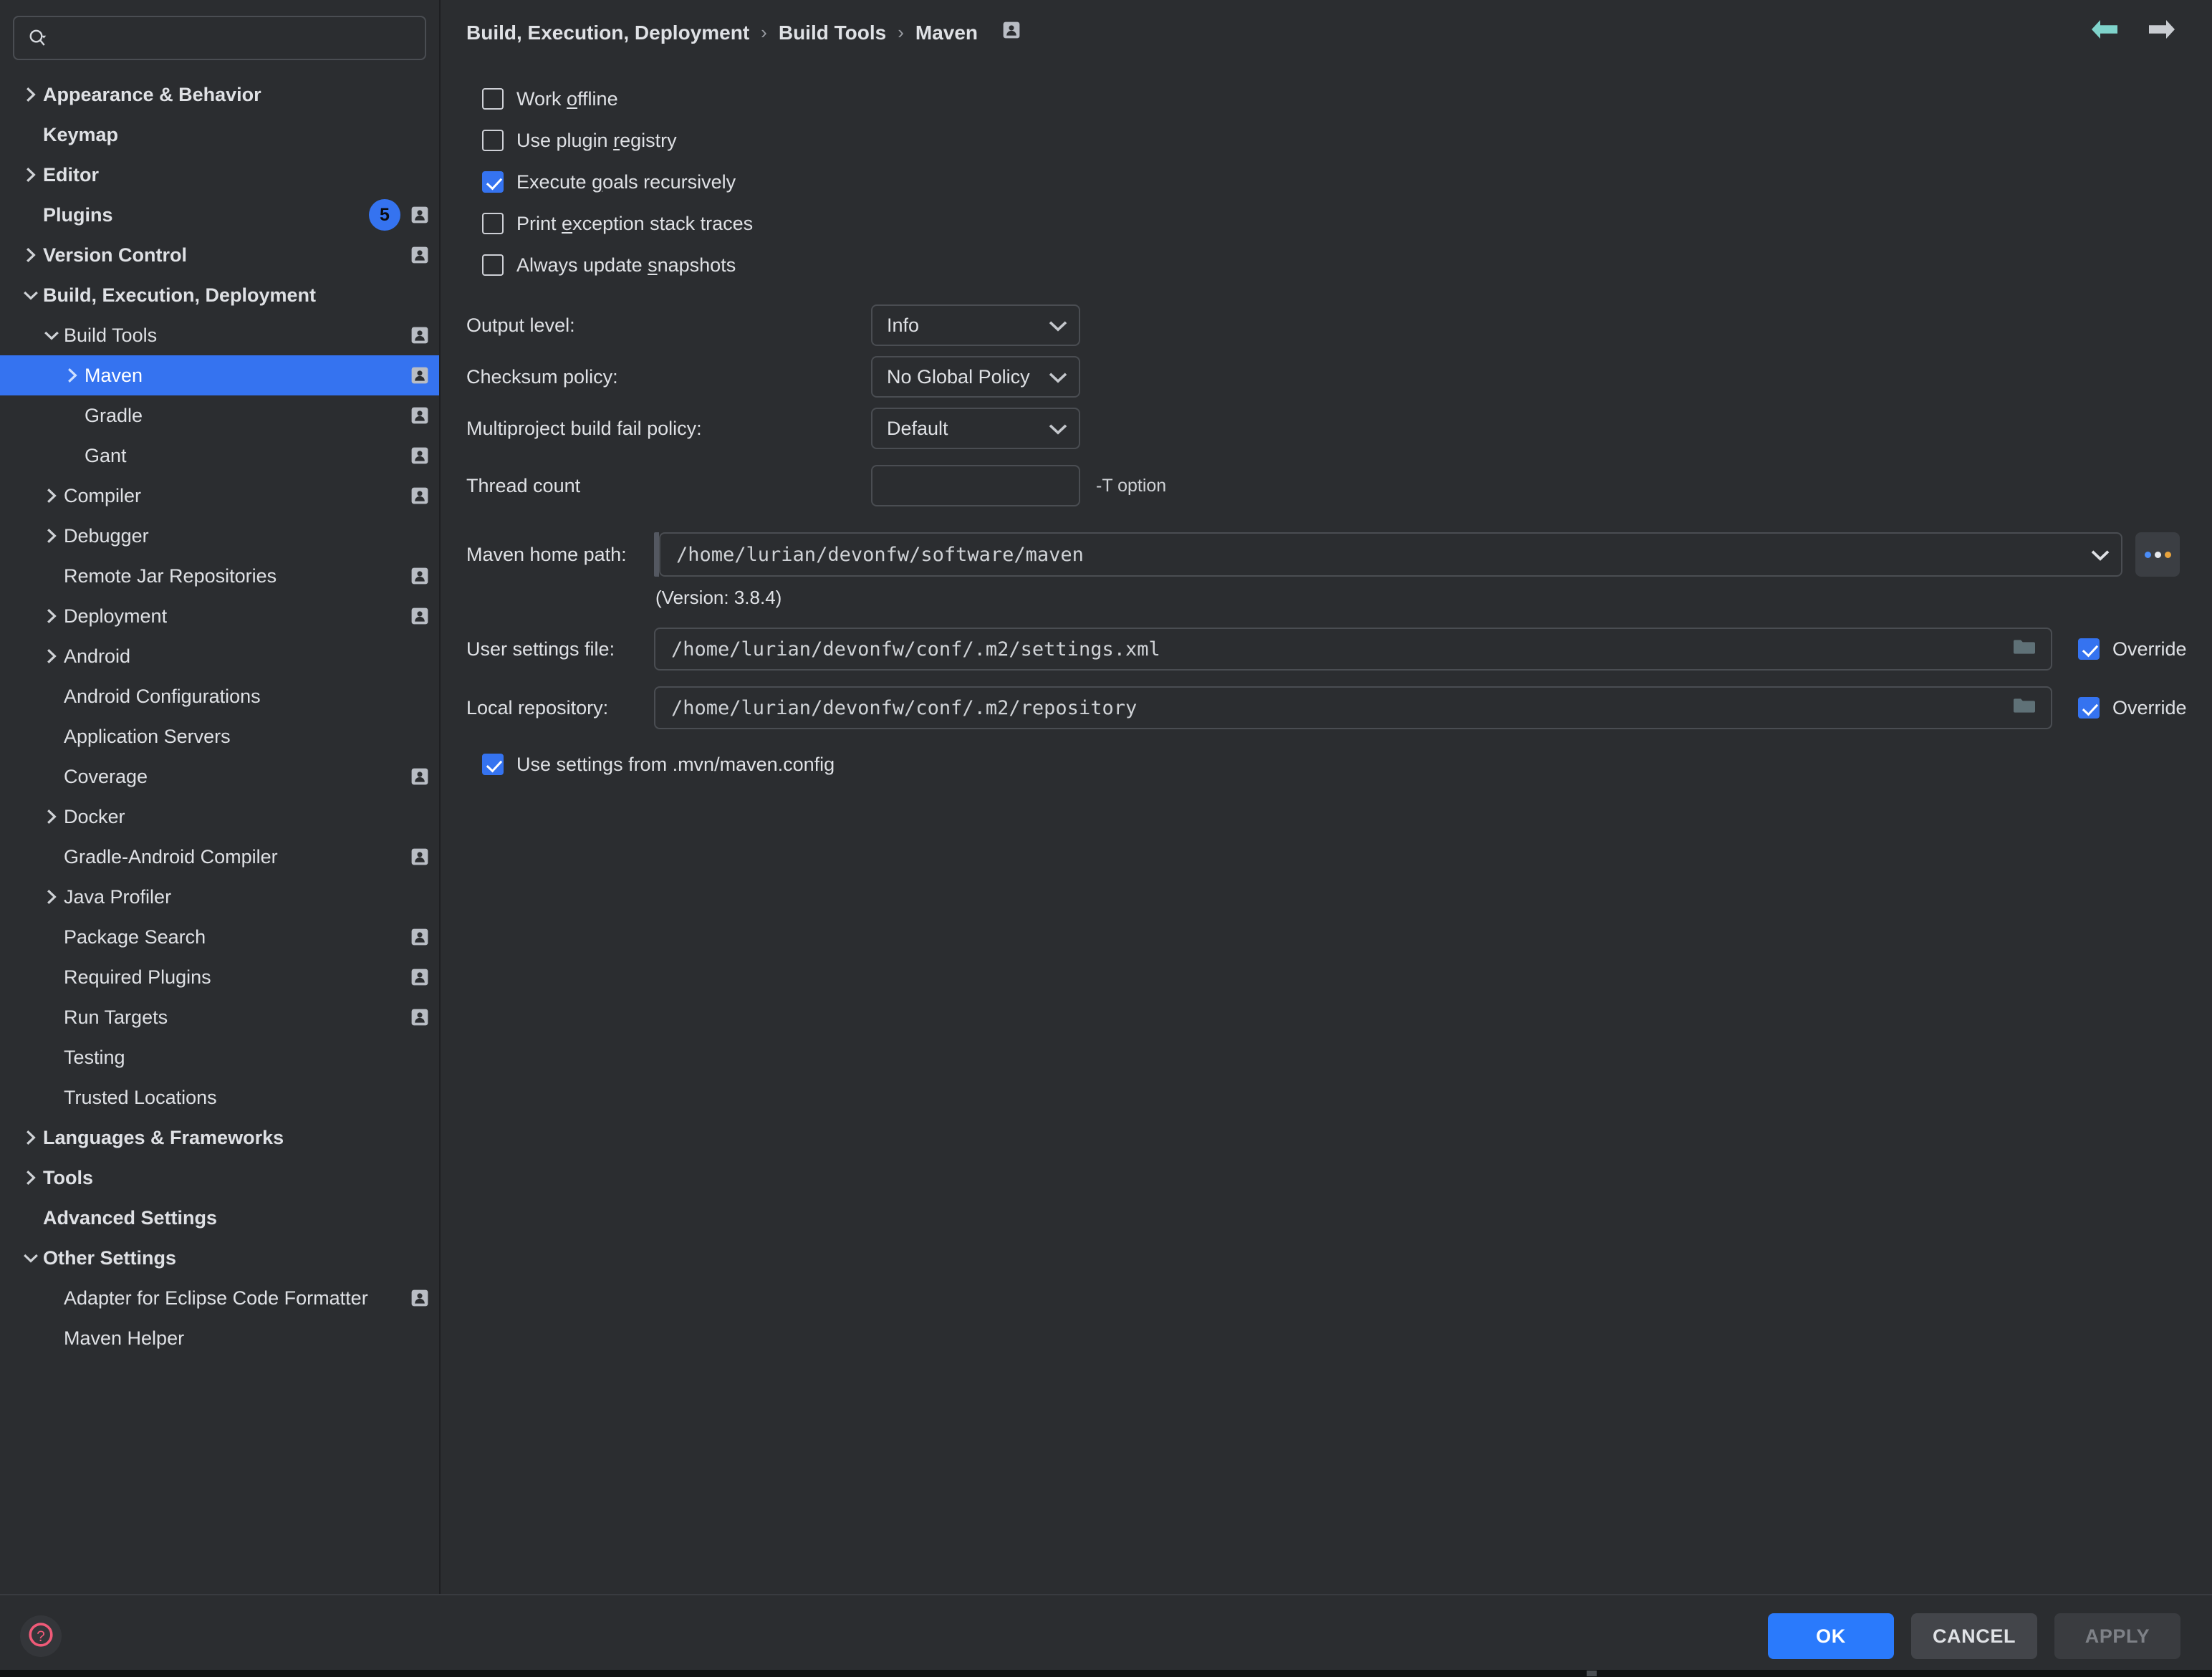  Describe the element at coordinates (2089, 649) in the screenshot. I see `user-settings-override-checkbox` at that location.